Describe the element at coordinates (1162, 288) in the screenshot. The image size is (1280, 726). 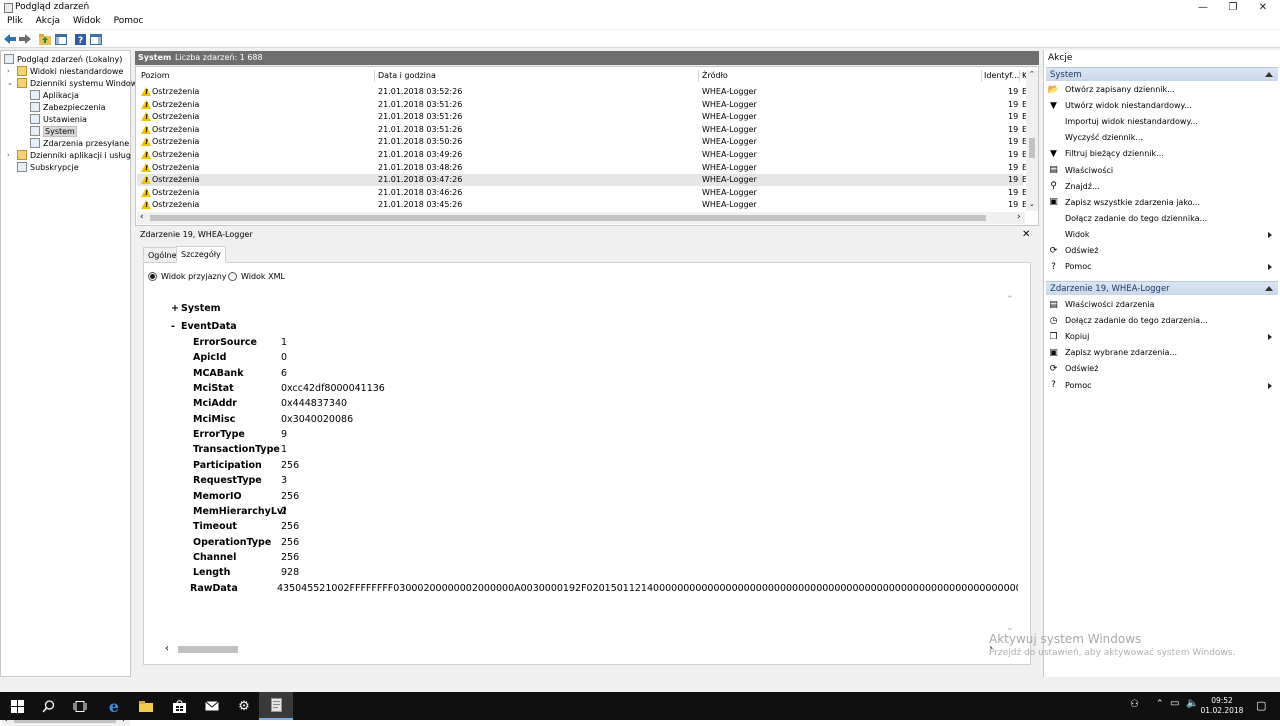
I see `actions-section-event: Zdarzenie 19, WHEA-Logger` at that location.